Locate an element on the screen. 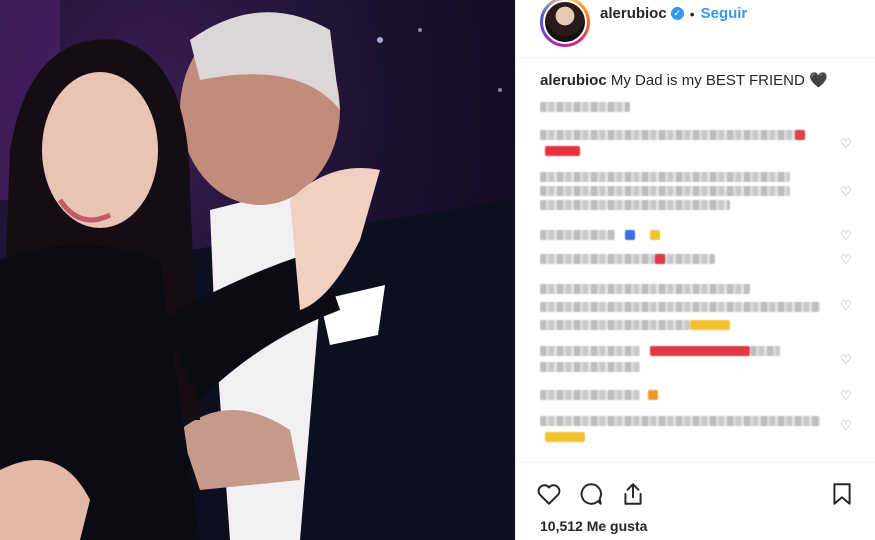  avatar is located at coordinates (565, 22).